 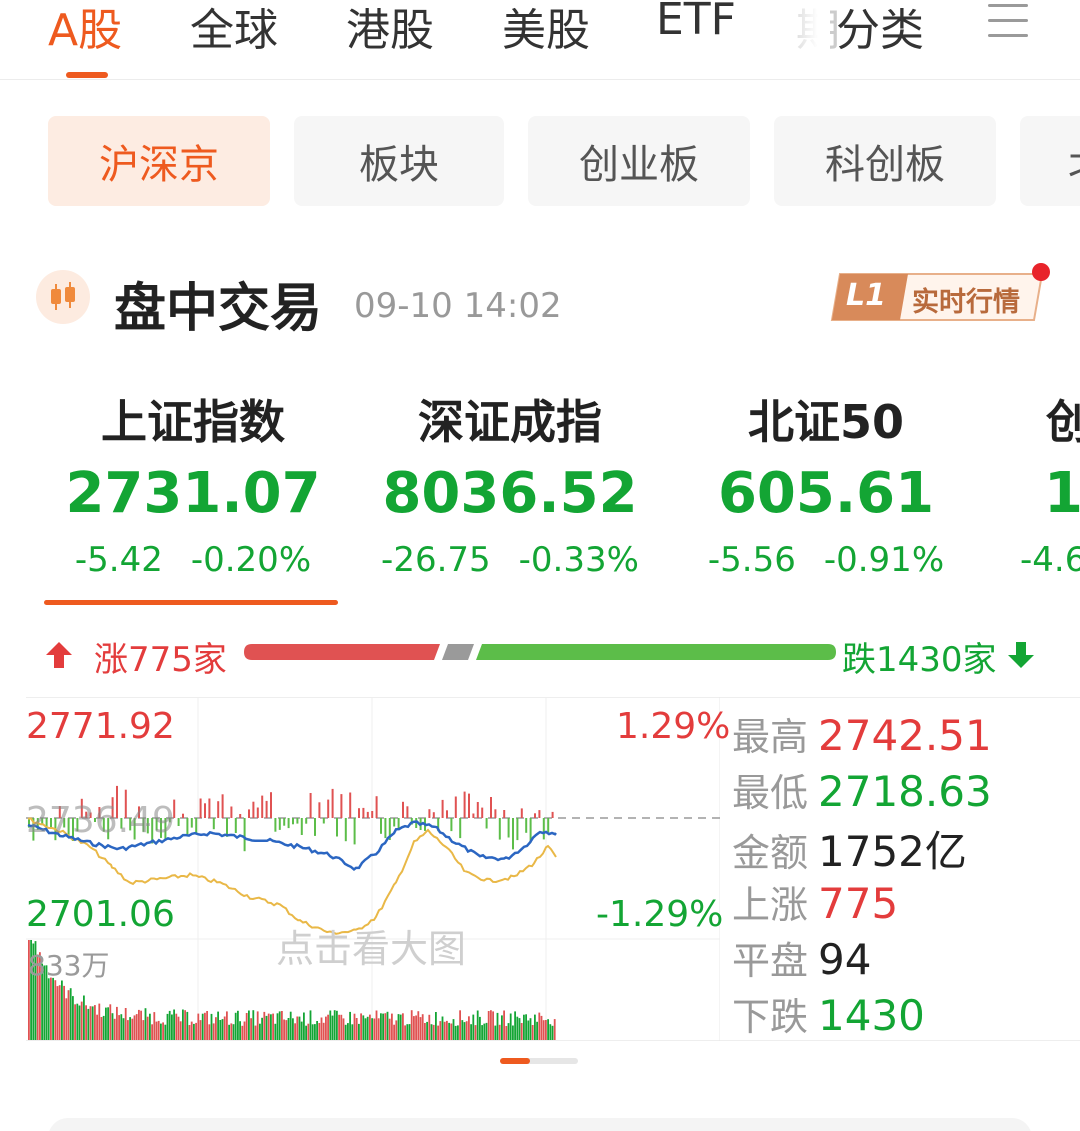 What do you see at coordinates (399, 161) in the screenshot?
I see `subtab-sectors: 板块` at bounding box center [399, 161].